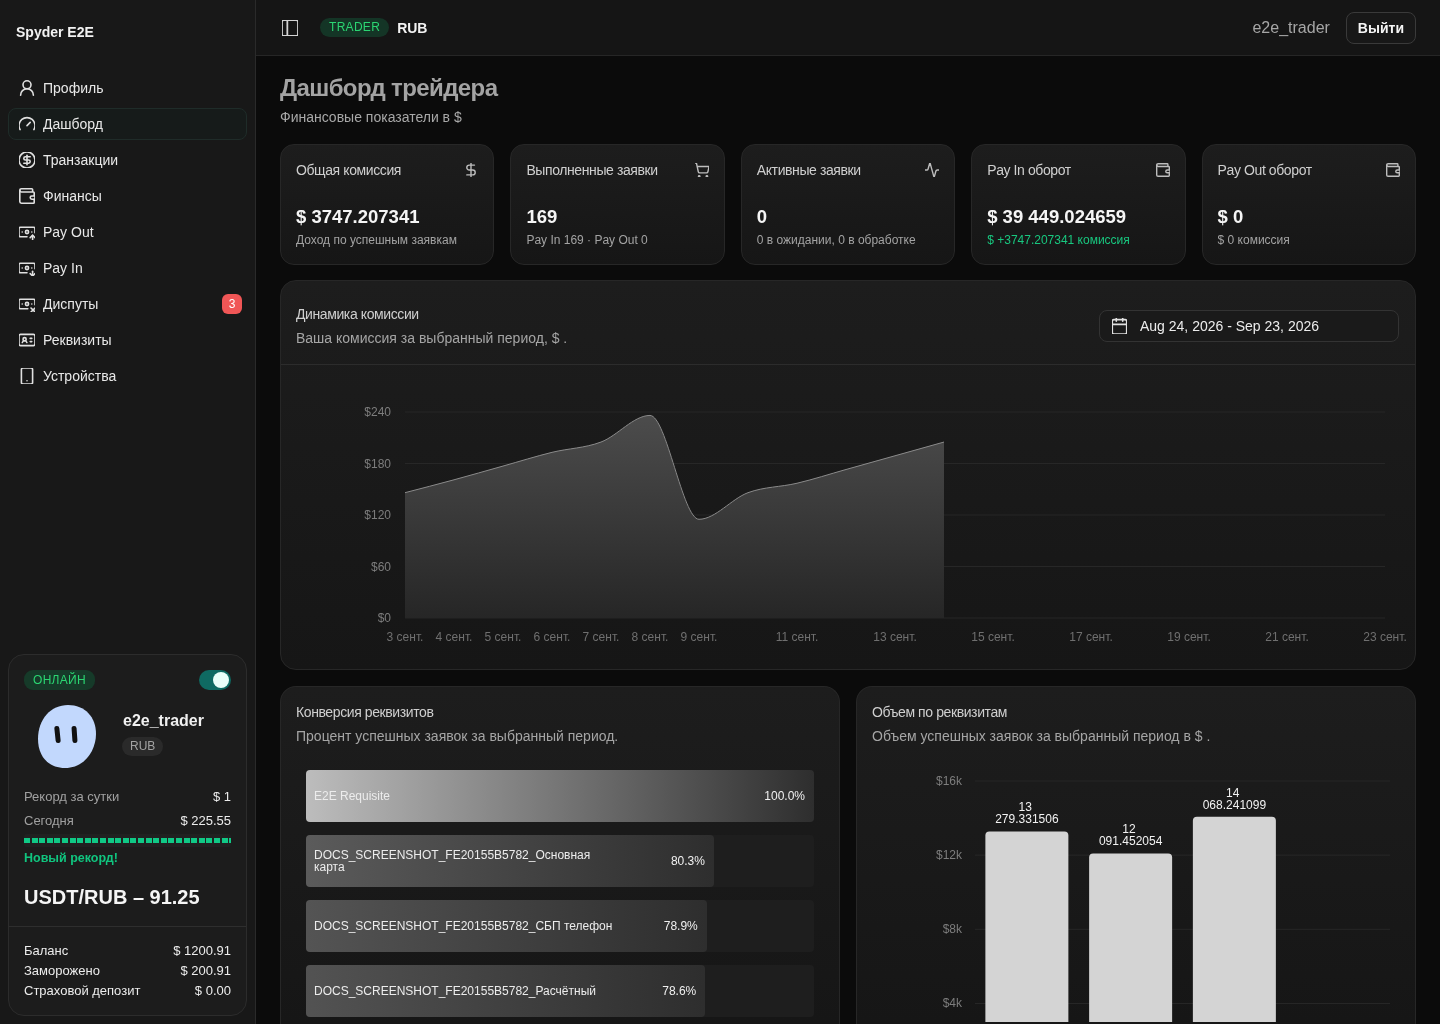 This screenshot has height=1024, width=1440. I want to click on record-value: $ 225.55, so click(205, 821).